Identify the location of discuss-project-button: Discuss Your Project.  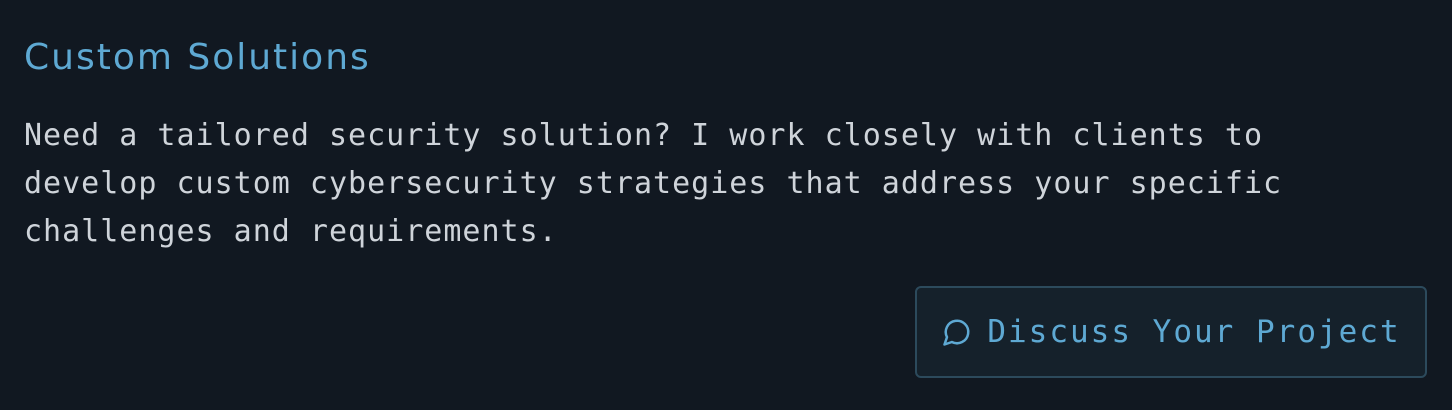
(1171, 332).